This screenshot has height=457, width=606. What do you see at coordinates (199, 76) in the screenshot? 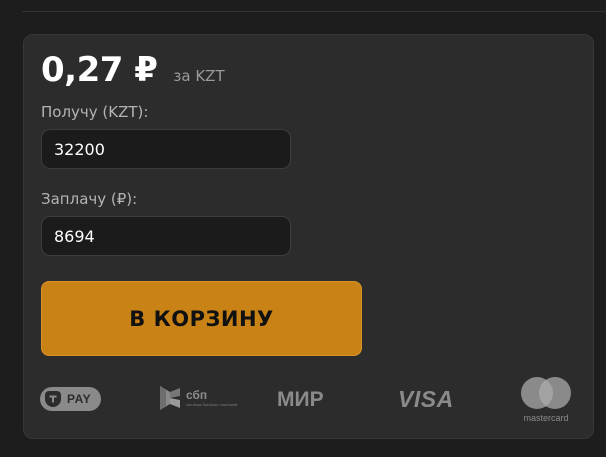
I see `per-unit-label: за KZT` at bounding box center [199, 76].